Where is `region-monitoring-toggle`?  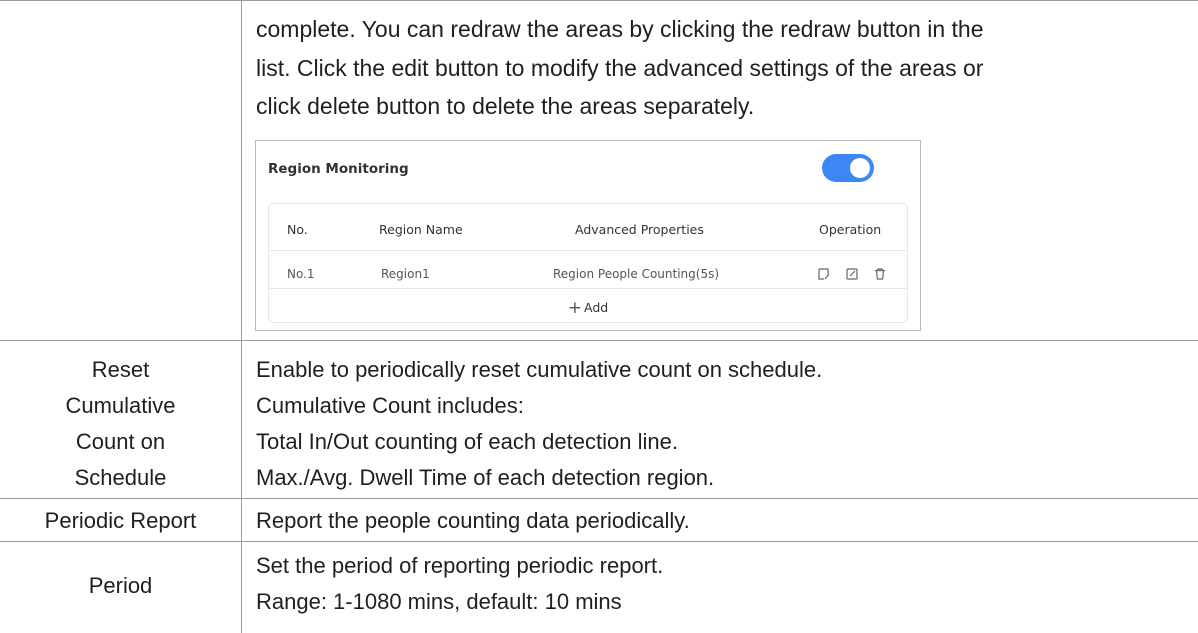
region-monitoring-toggle is located at coordinates (848, 168).